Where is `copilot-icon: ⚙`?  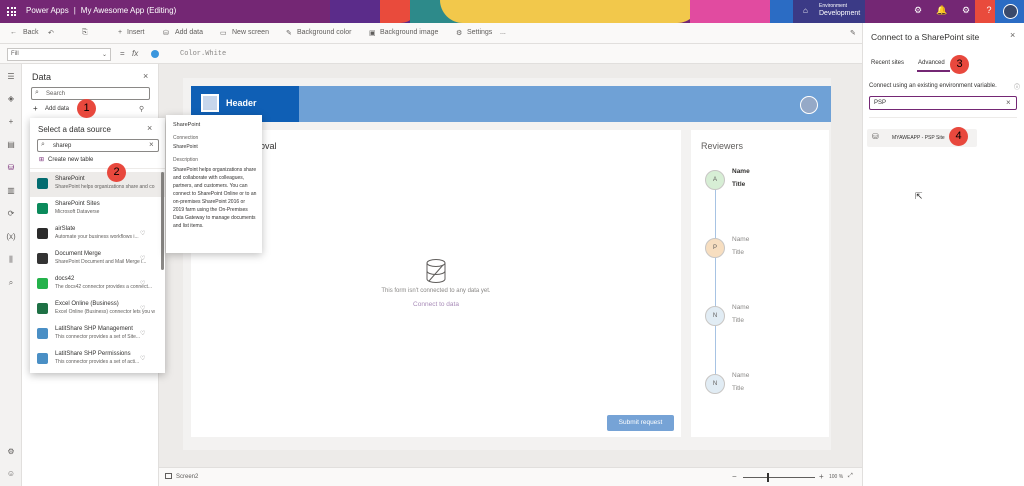 copilot-icon: ⚙ is located at coordinates (918, 10).